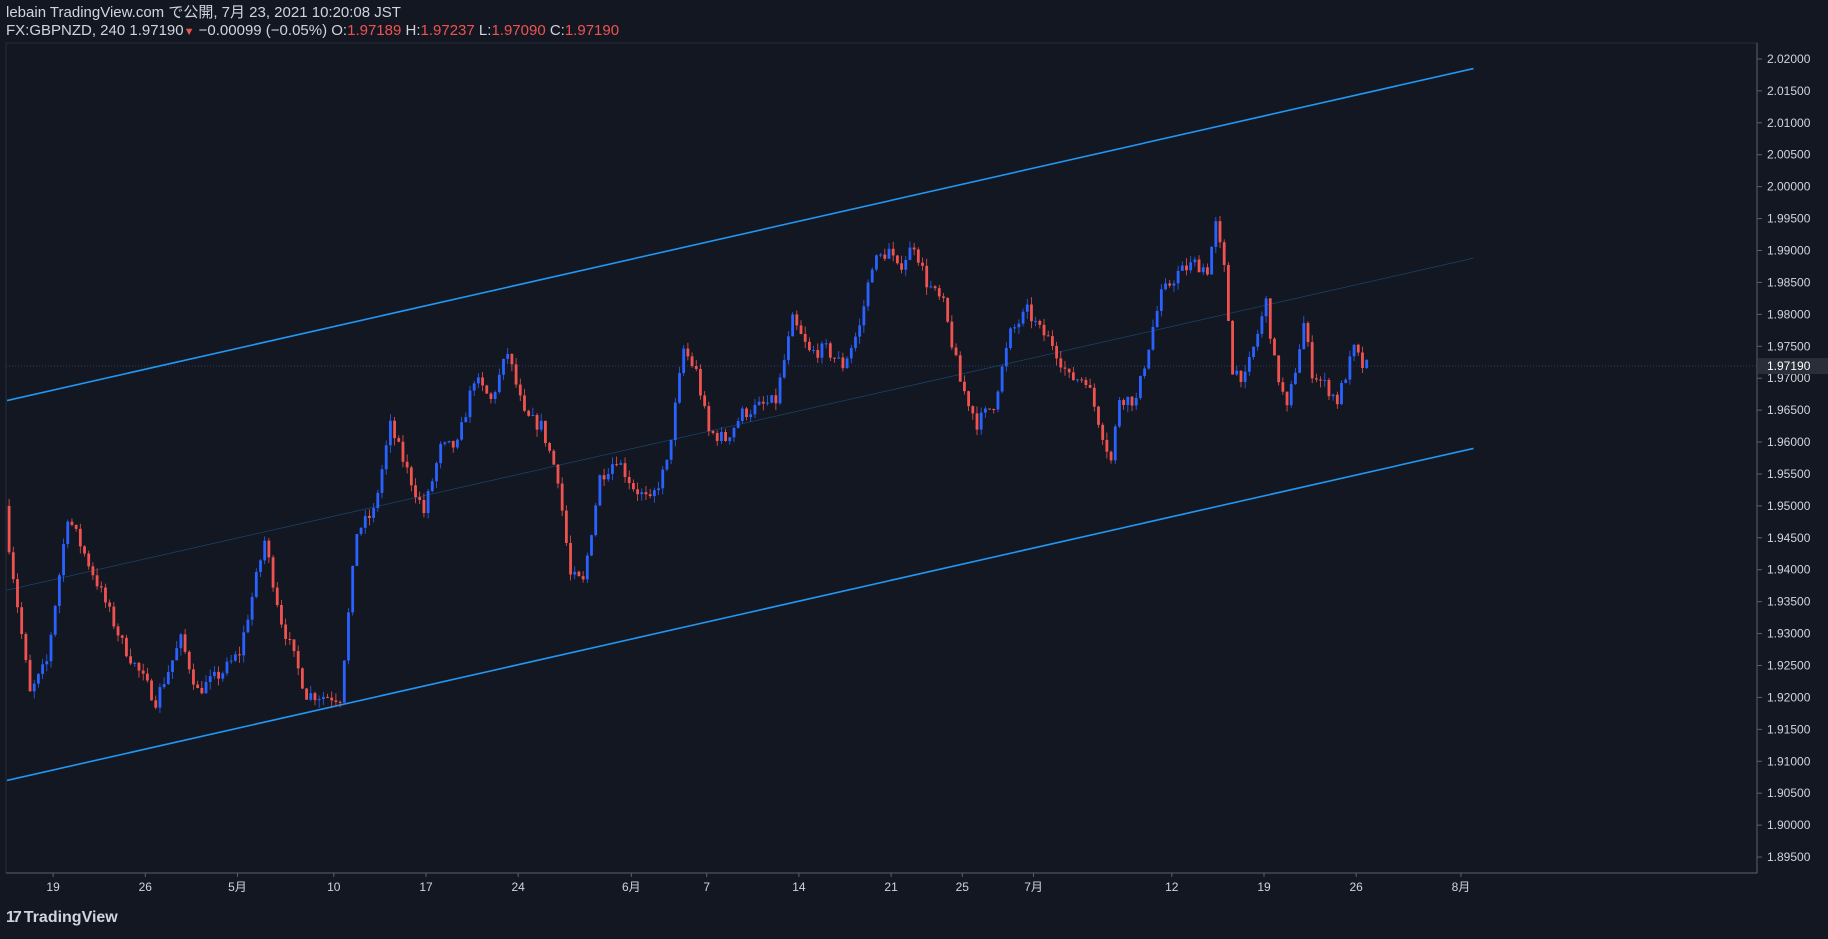 This screenshot has width=1828, height=939. Describe the element at coordinates (1789, 366) in the screenshot. I see `last-price-label: 1.97190` at that location.